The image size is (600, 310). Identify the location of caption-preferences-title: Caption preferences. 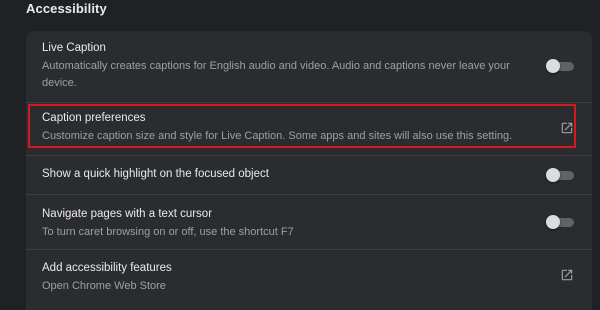
(94, 118).